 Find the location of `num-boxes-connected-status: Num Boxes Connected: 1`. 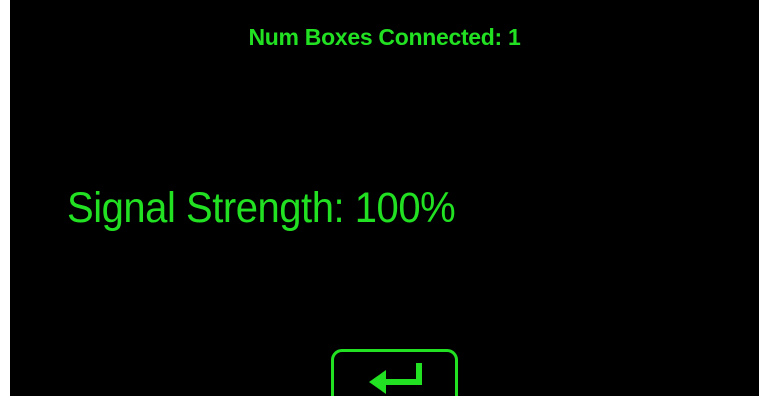

num-boxes-connected-status: Num Boxes Connected: 1 is located at coordinates (384, 37).